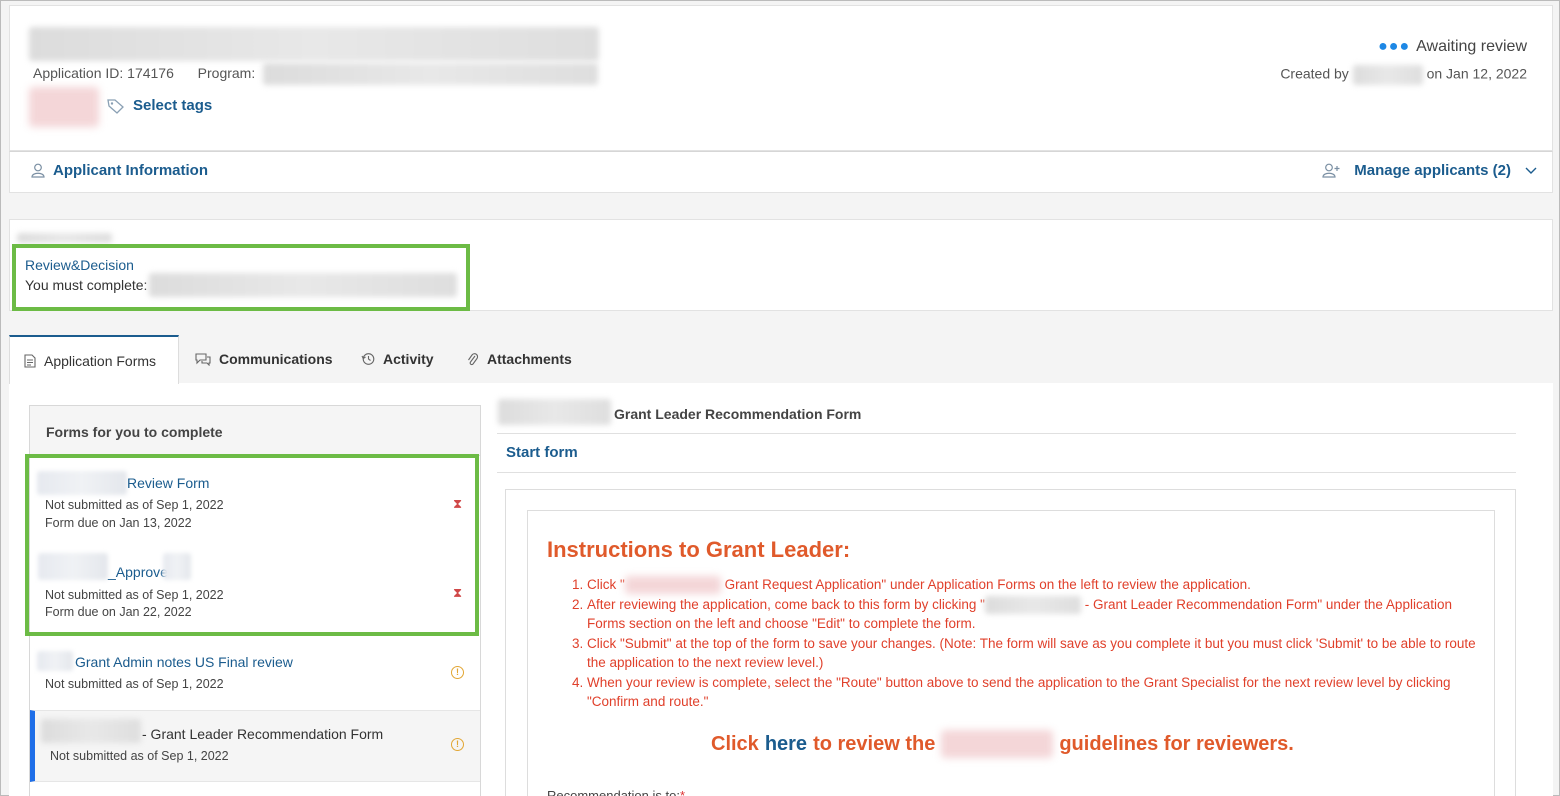 This screenshot has width=1560, height=796. I want to click on must-complete-redacted, so click(303, 285).